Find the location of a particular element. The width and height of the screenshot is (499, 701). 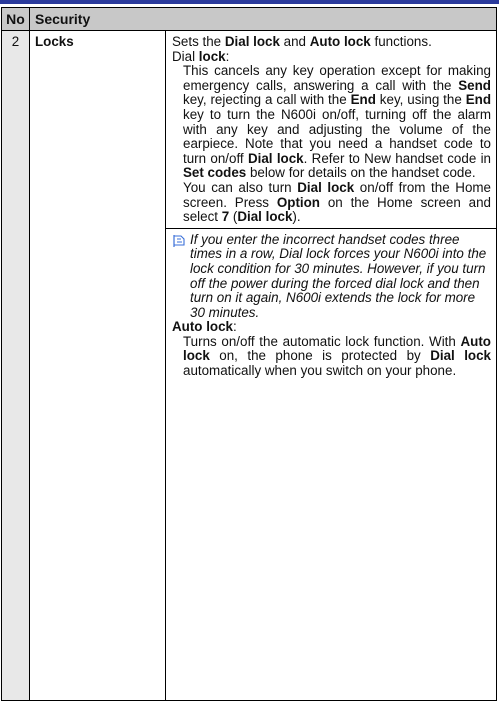

table-header-row: No Security is located at coordinates (249, 19).